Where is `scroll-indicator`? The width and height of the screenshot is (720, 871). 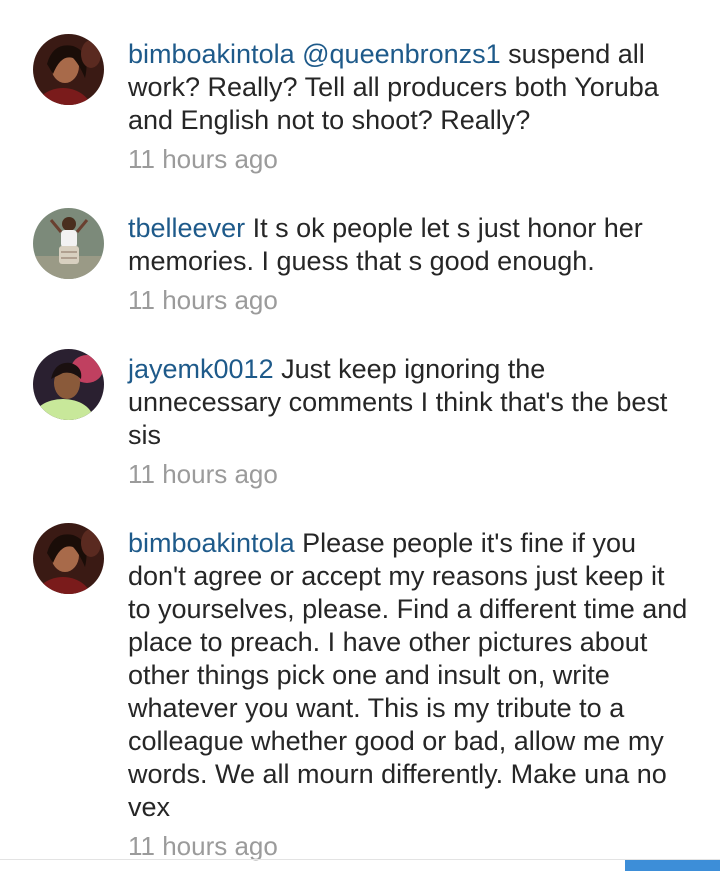
scroll-indicator is located at coordinates (672, 865).